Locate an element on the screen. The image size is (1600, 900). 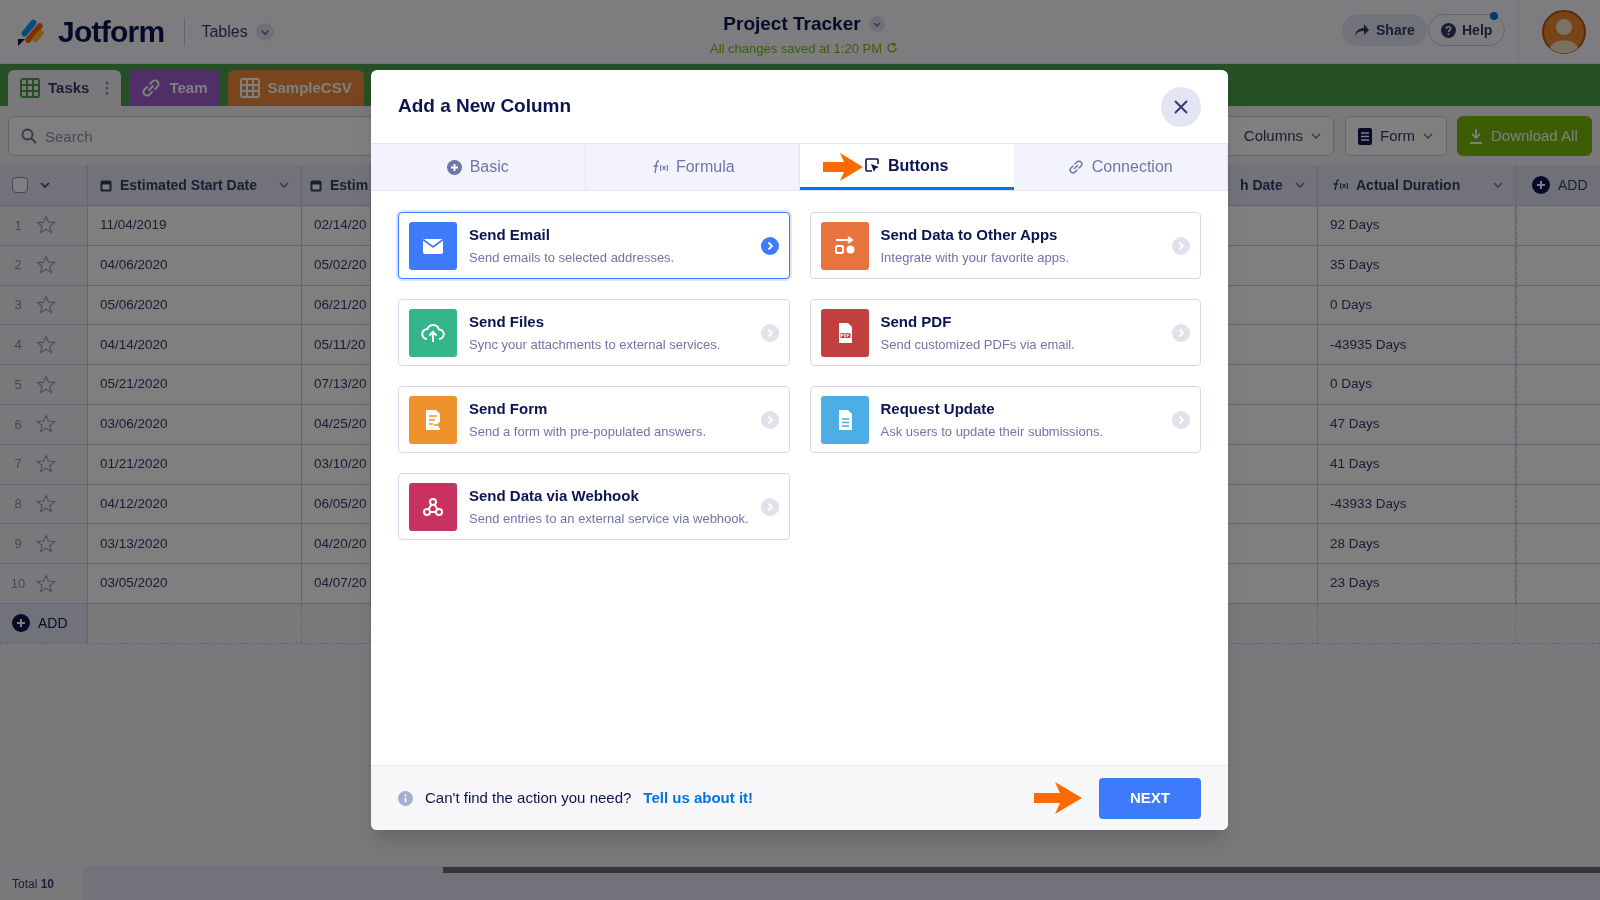
action-description: Send emails to selected addresses. is located at coordinates (572, 258).